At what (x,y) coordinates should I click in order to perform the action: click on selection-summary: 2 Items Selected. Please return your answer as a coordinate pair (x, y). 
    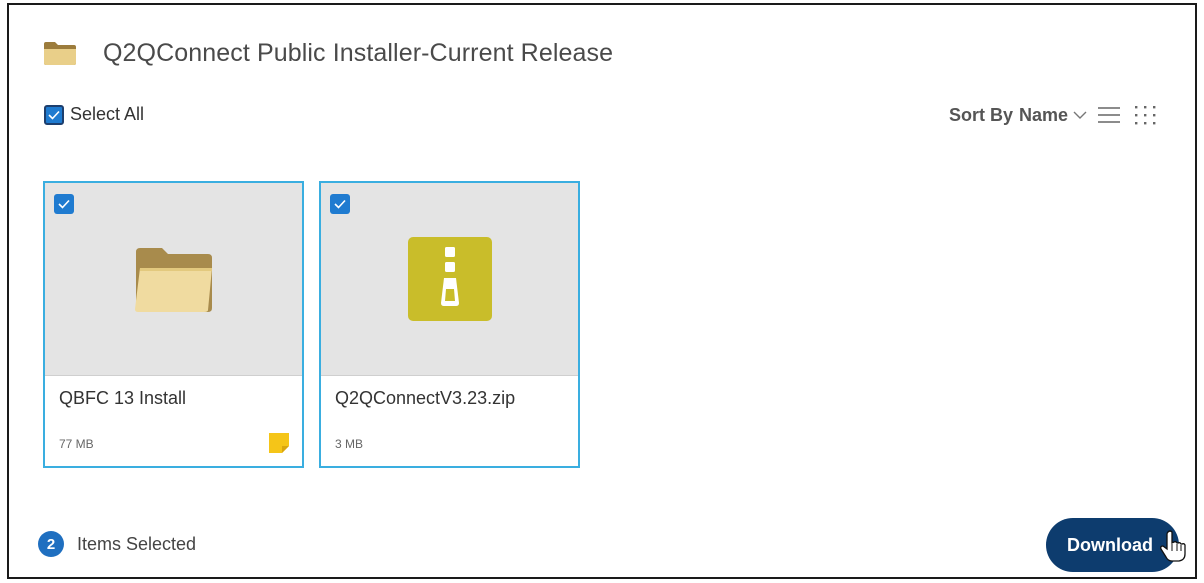
    Looking at the image, I should click on (117, 544).